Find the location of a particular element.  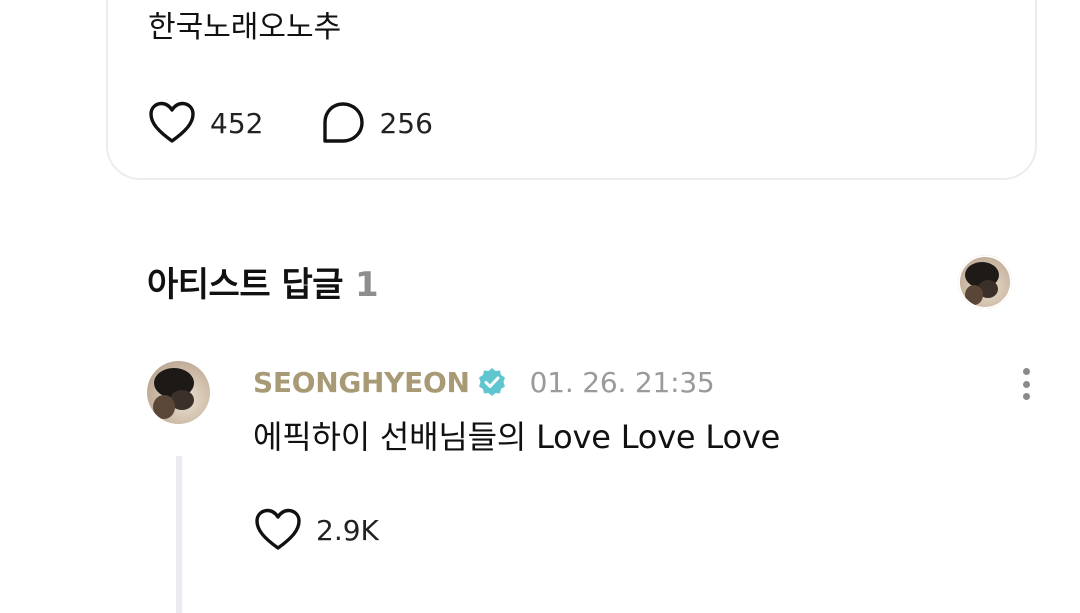

post-comment-button: 256 is located at coordinates (377, 123).